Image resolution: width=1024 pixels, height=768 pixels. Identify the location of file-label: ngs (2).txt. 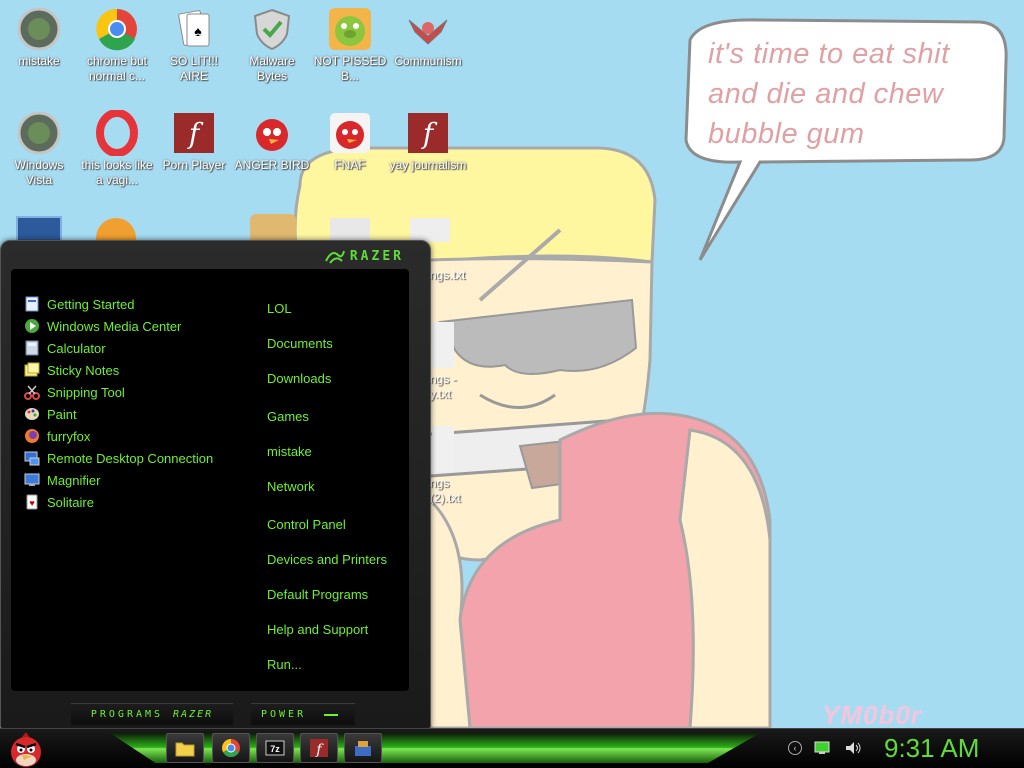
(445, 490).